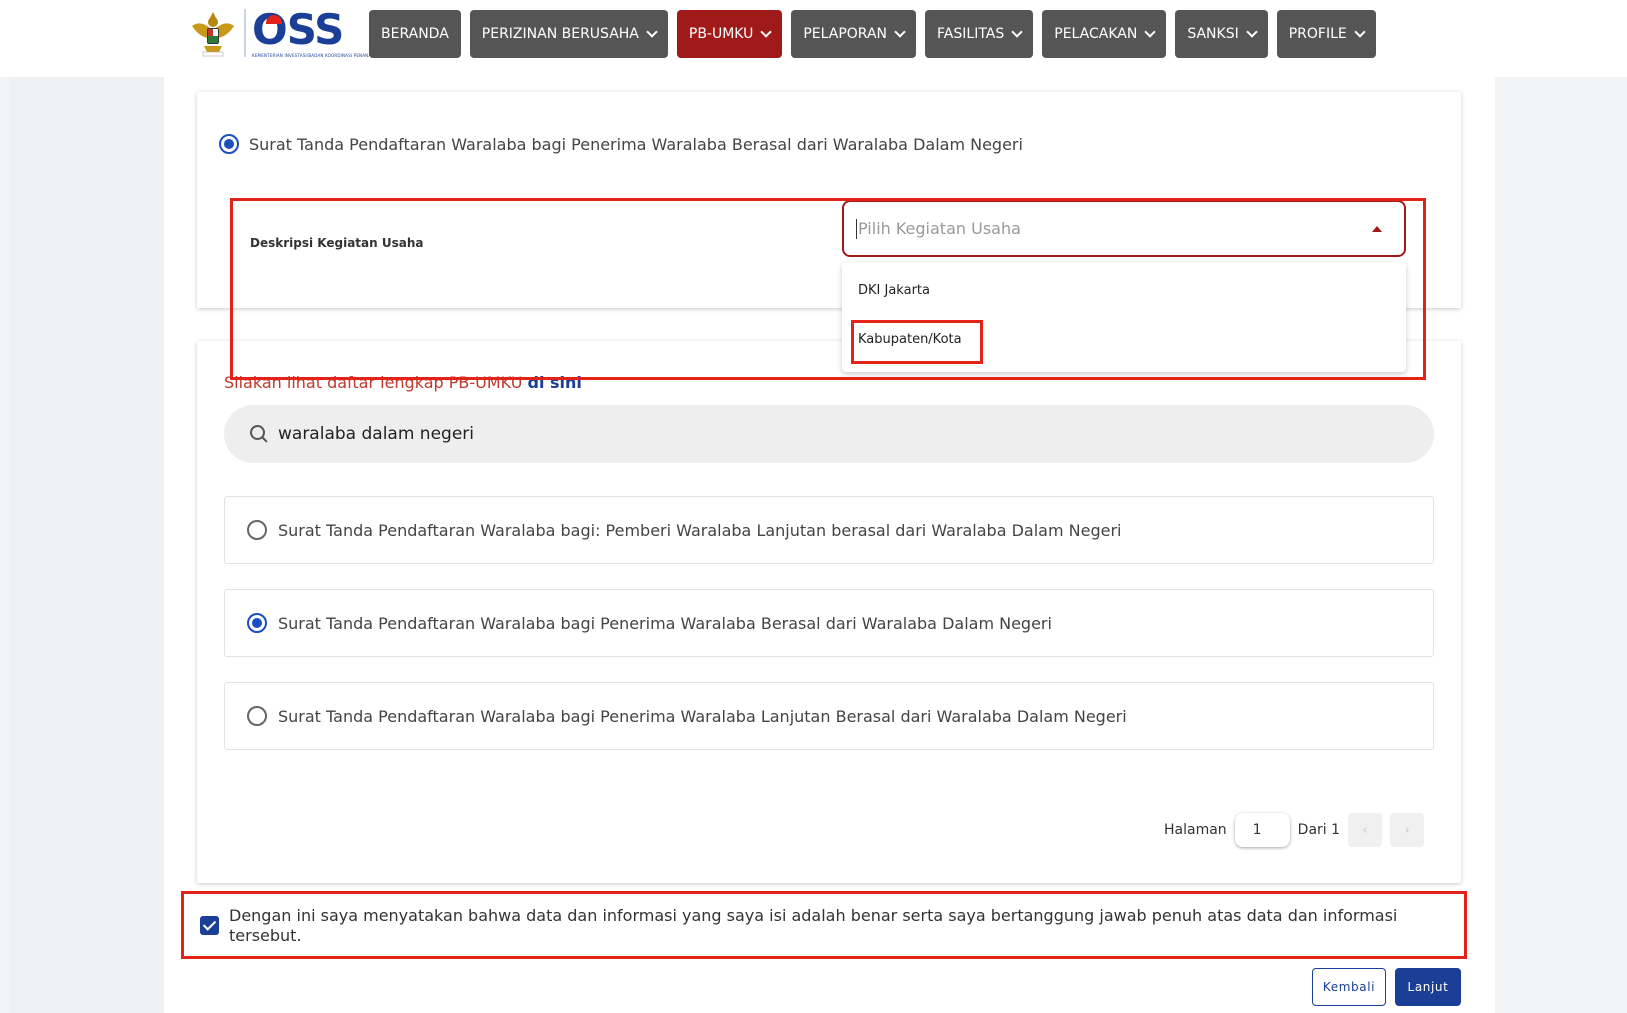  Describe the element at coordinates (910, 339) in the screenshot. I see `dropdown-option-kabupaten-kota: Kabupaten/Kota` at that location.